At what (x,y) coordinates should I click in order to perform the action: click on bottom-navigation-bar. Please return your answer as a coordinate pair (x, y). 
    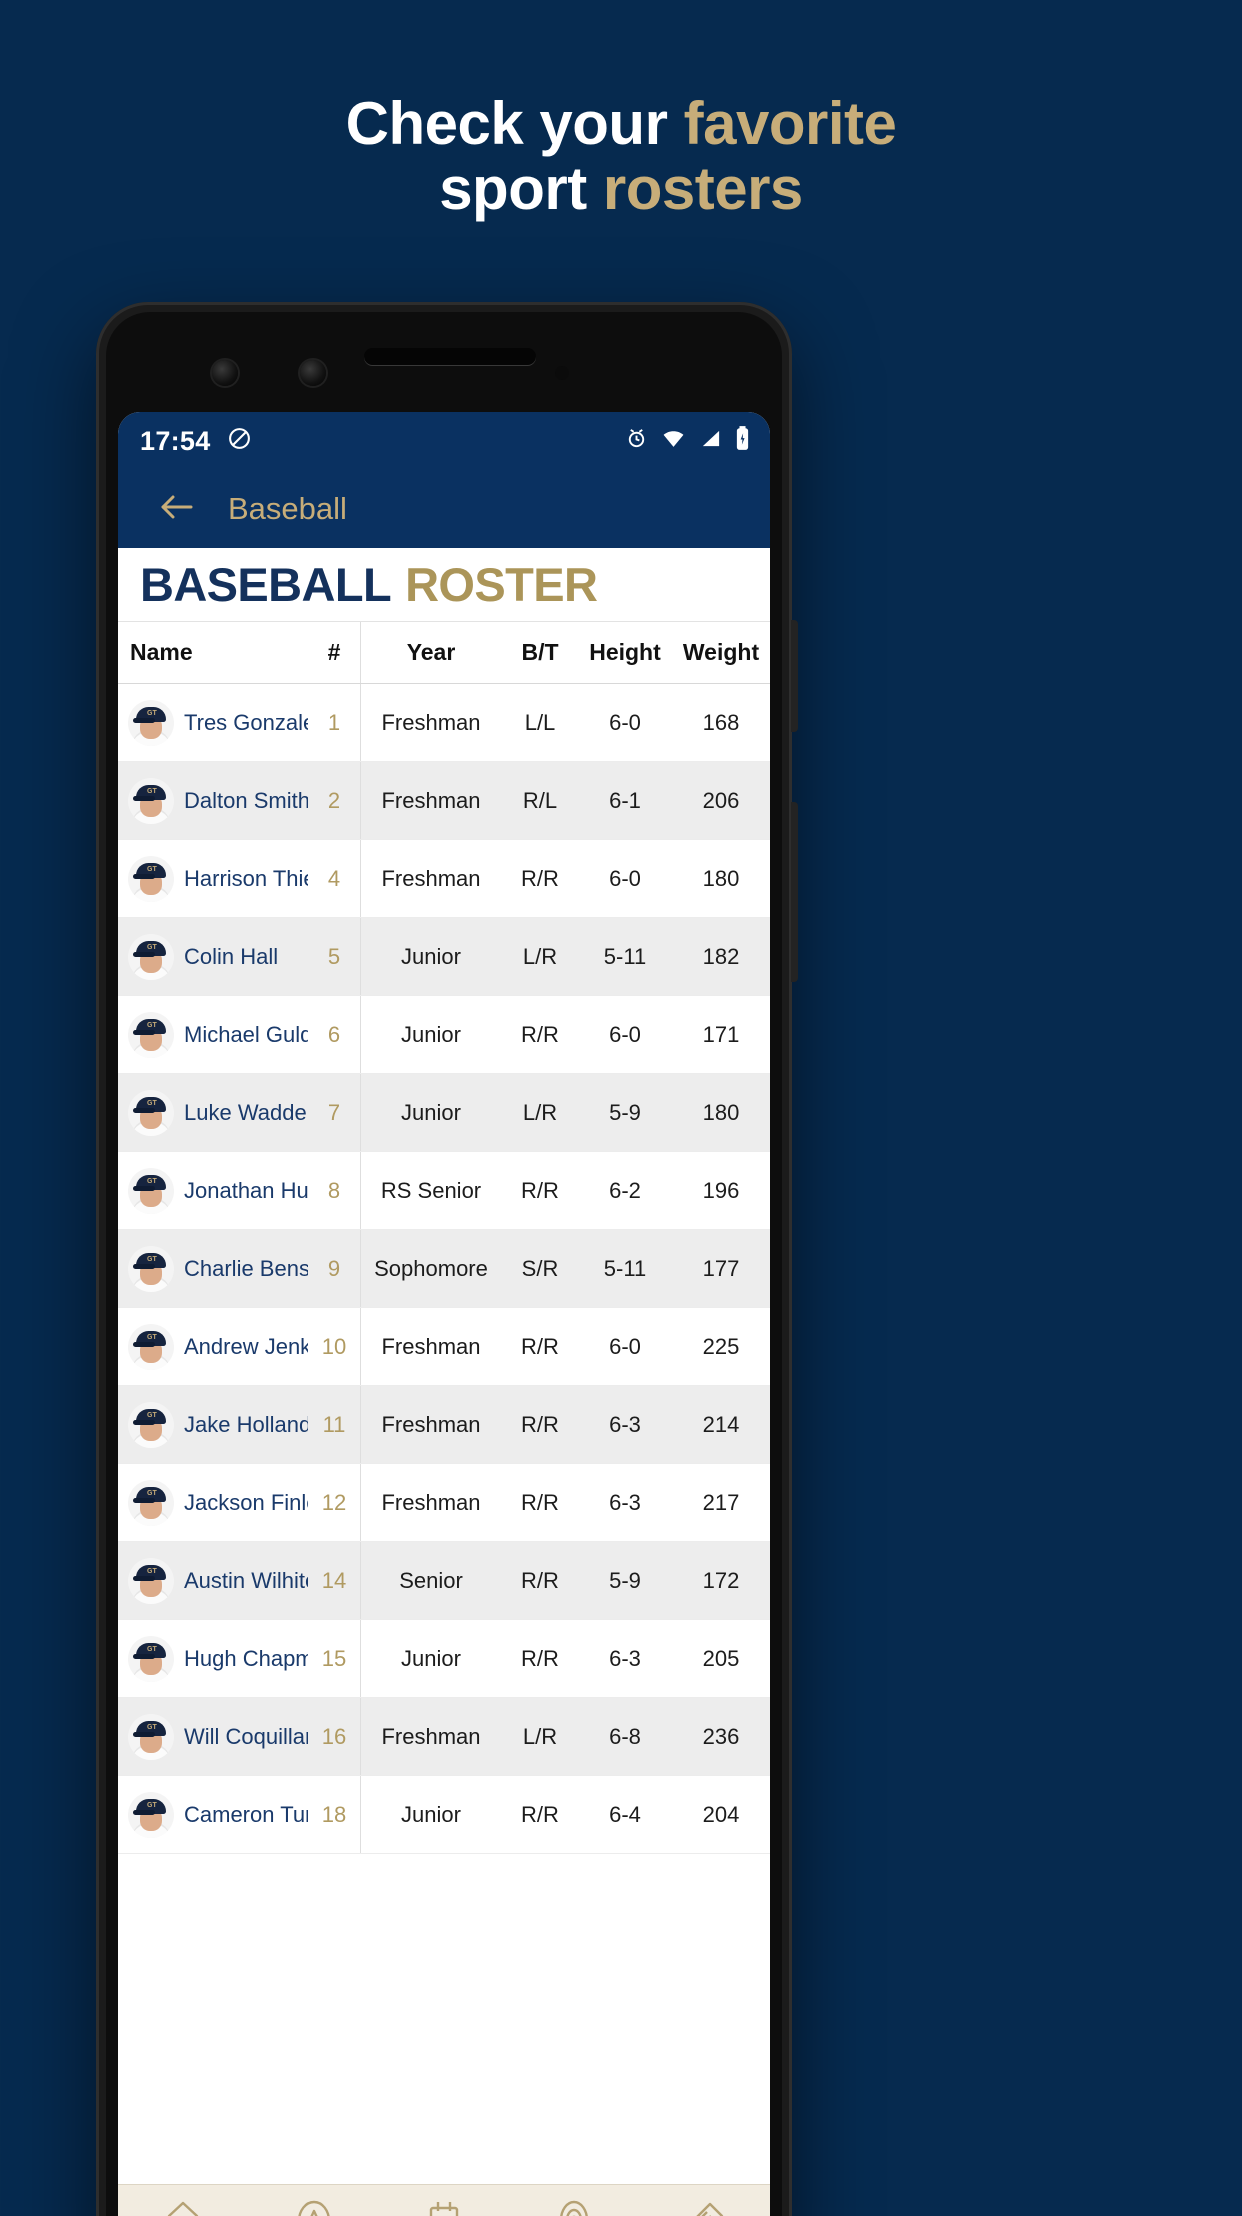
    Looking at the image, I should click on (444, 2200).